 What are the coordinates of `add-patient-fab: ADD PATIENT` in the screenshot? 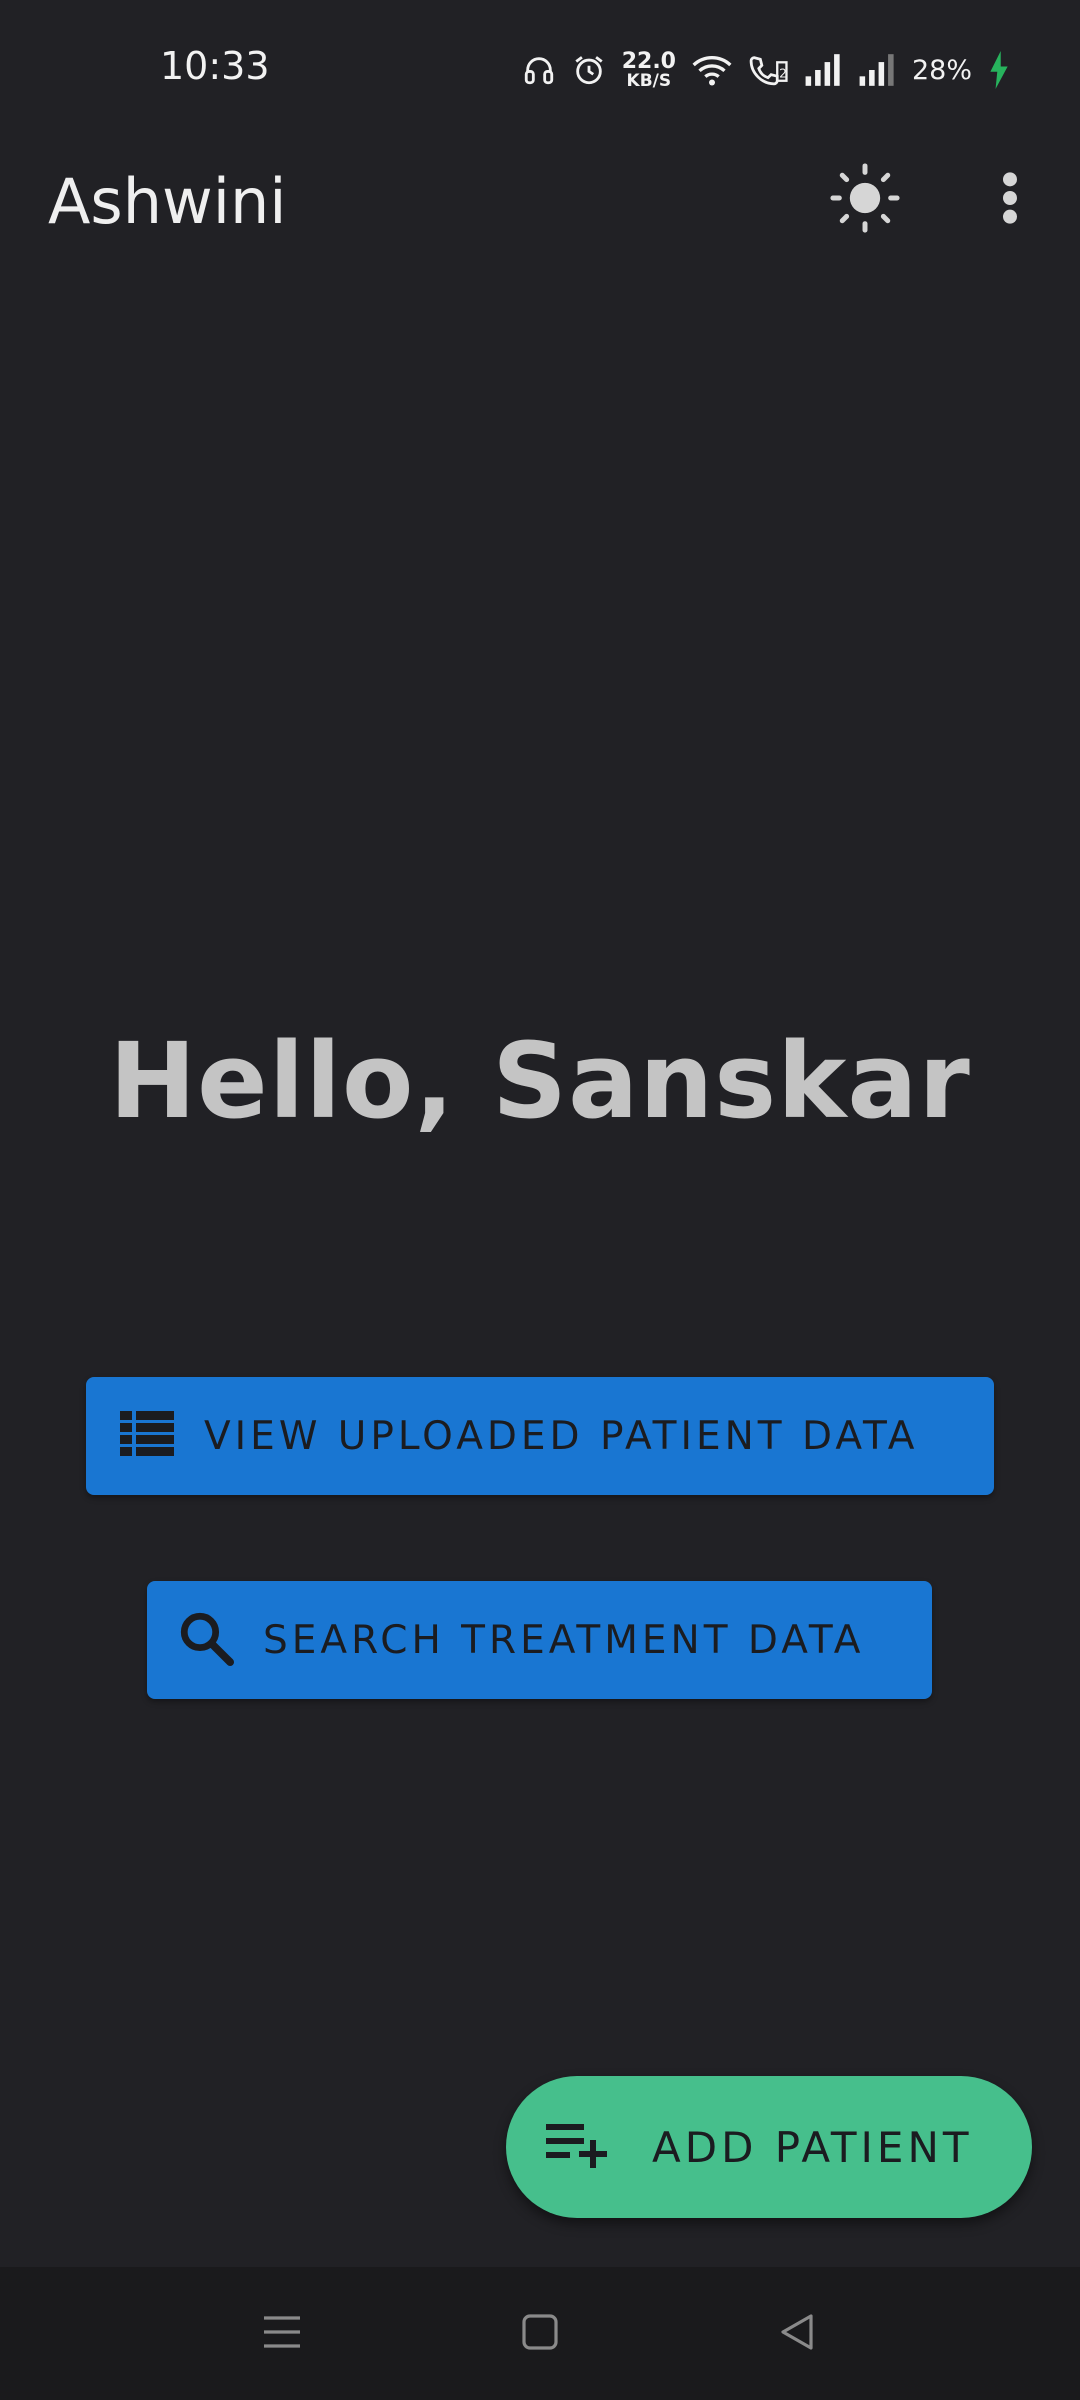 It's located at (769, 2147).